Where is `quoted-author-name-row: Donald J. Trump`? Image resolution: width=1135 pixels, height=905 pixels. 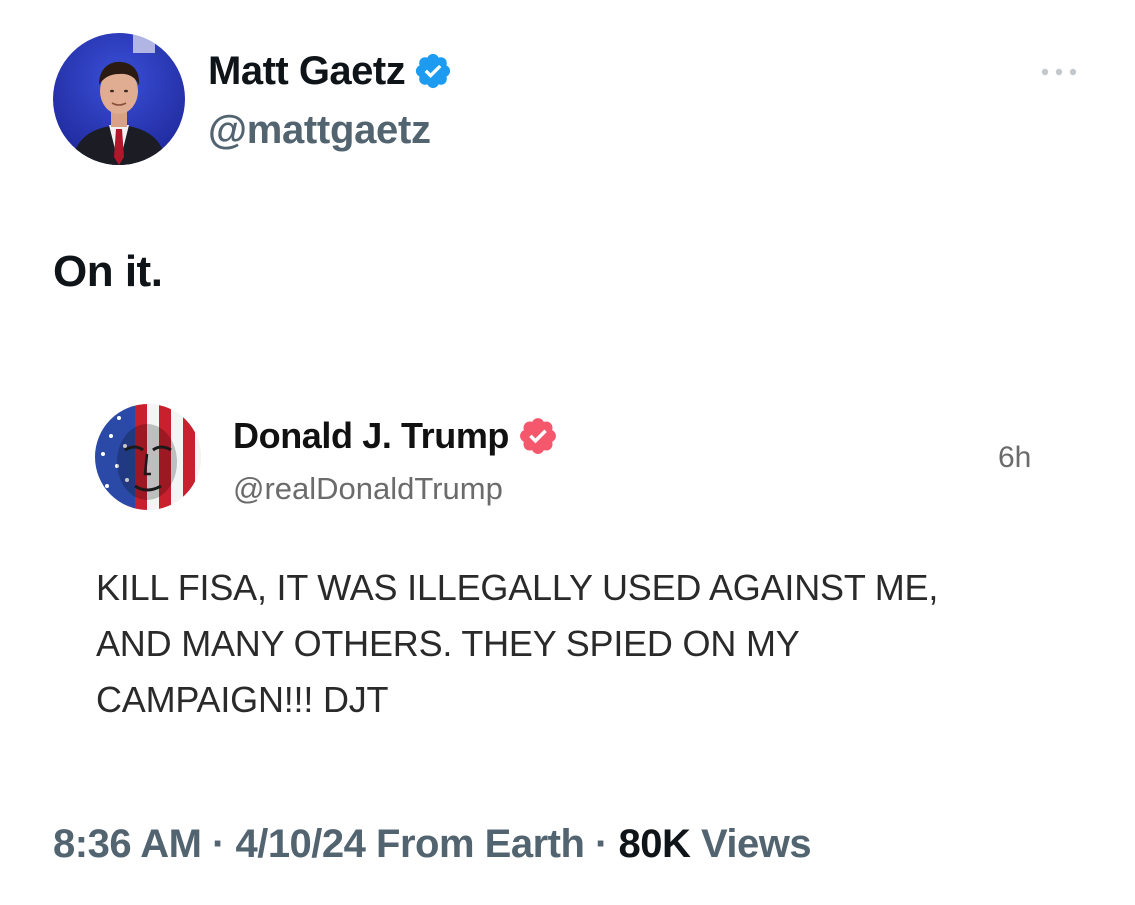 quoted-author-name-row: Donald J. Trump is located at coordinates (396, 436).